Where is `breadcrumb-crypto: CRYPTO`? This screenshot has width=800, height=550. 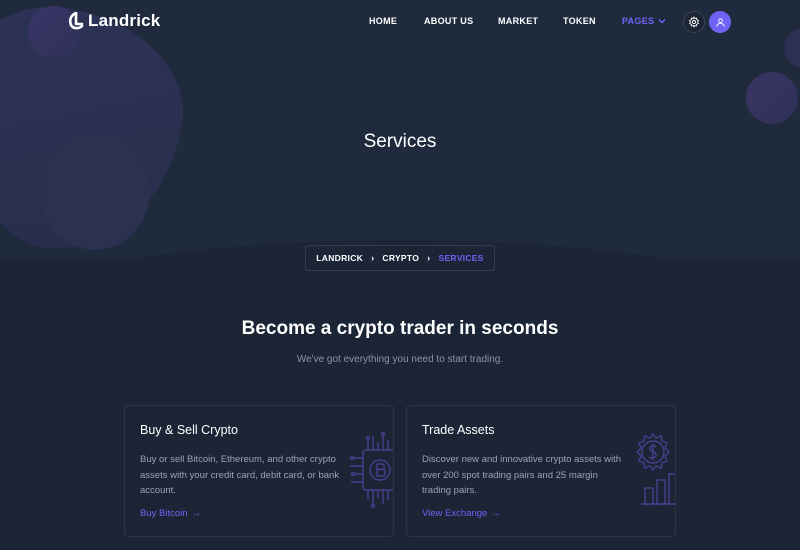
breadcrumb-crypto: CRYPTO is located at coordinates (400, 258).